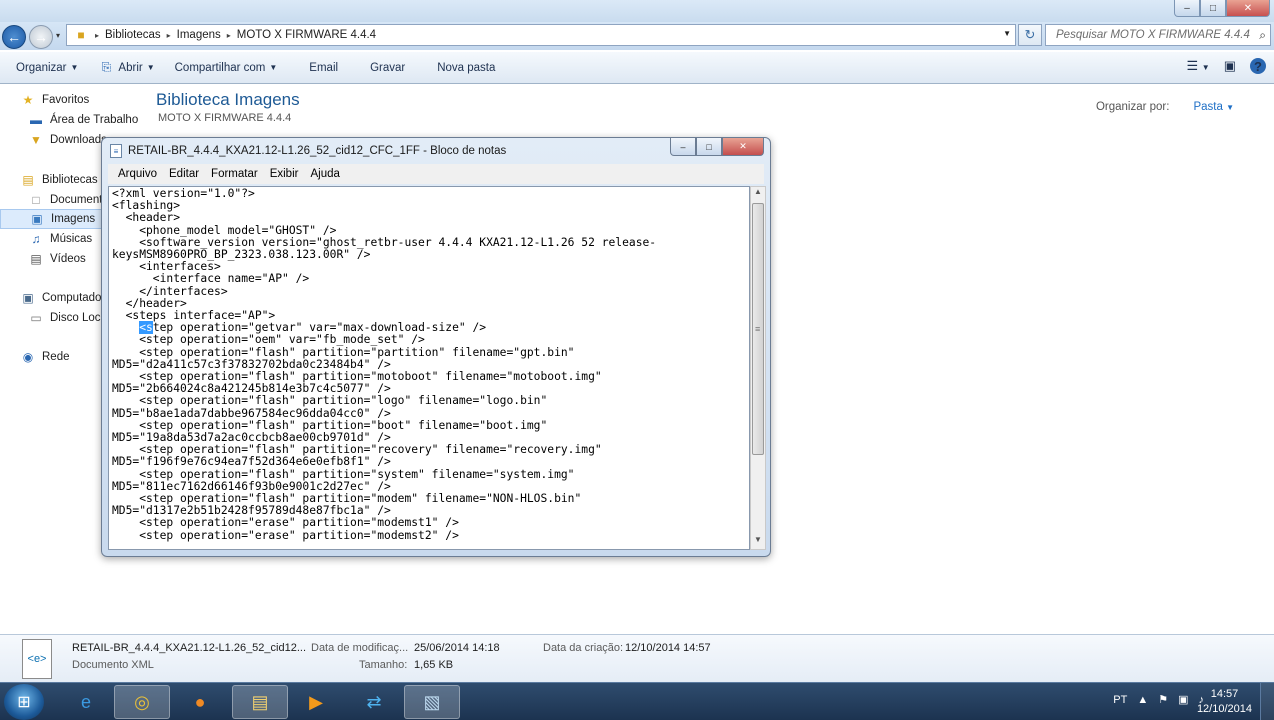  I want to click on explorer-window-controls: – □ ✕, so click(1222, 8).